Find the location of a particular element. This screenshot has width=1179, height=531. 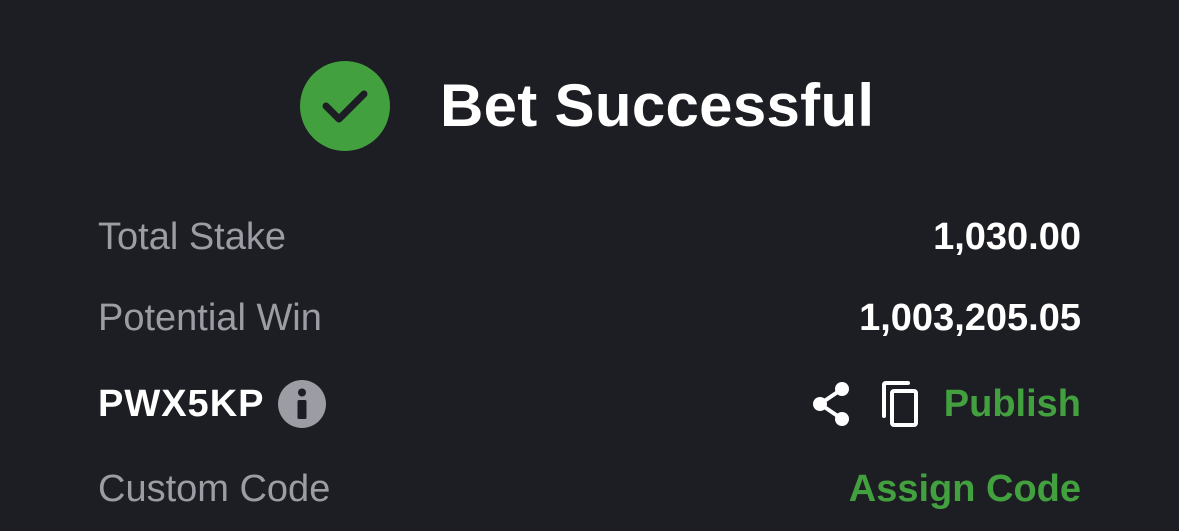

booking-code-group: PWX5KP is located at coordinates (212, 404).